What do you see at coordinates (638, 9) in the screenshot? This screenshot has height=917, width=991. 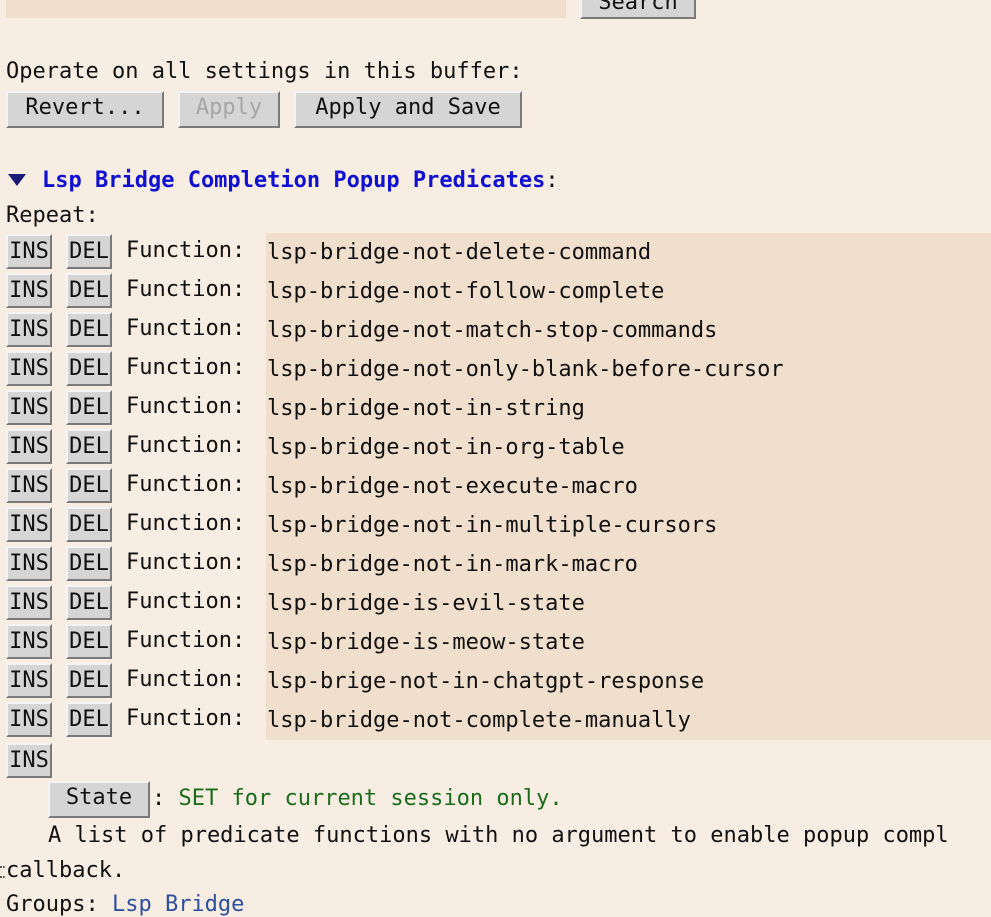 I see `search-button: Search` at bounding box center [638, 9].